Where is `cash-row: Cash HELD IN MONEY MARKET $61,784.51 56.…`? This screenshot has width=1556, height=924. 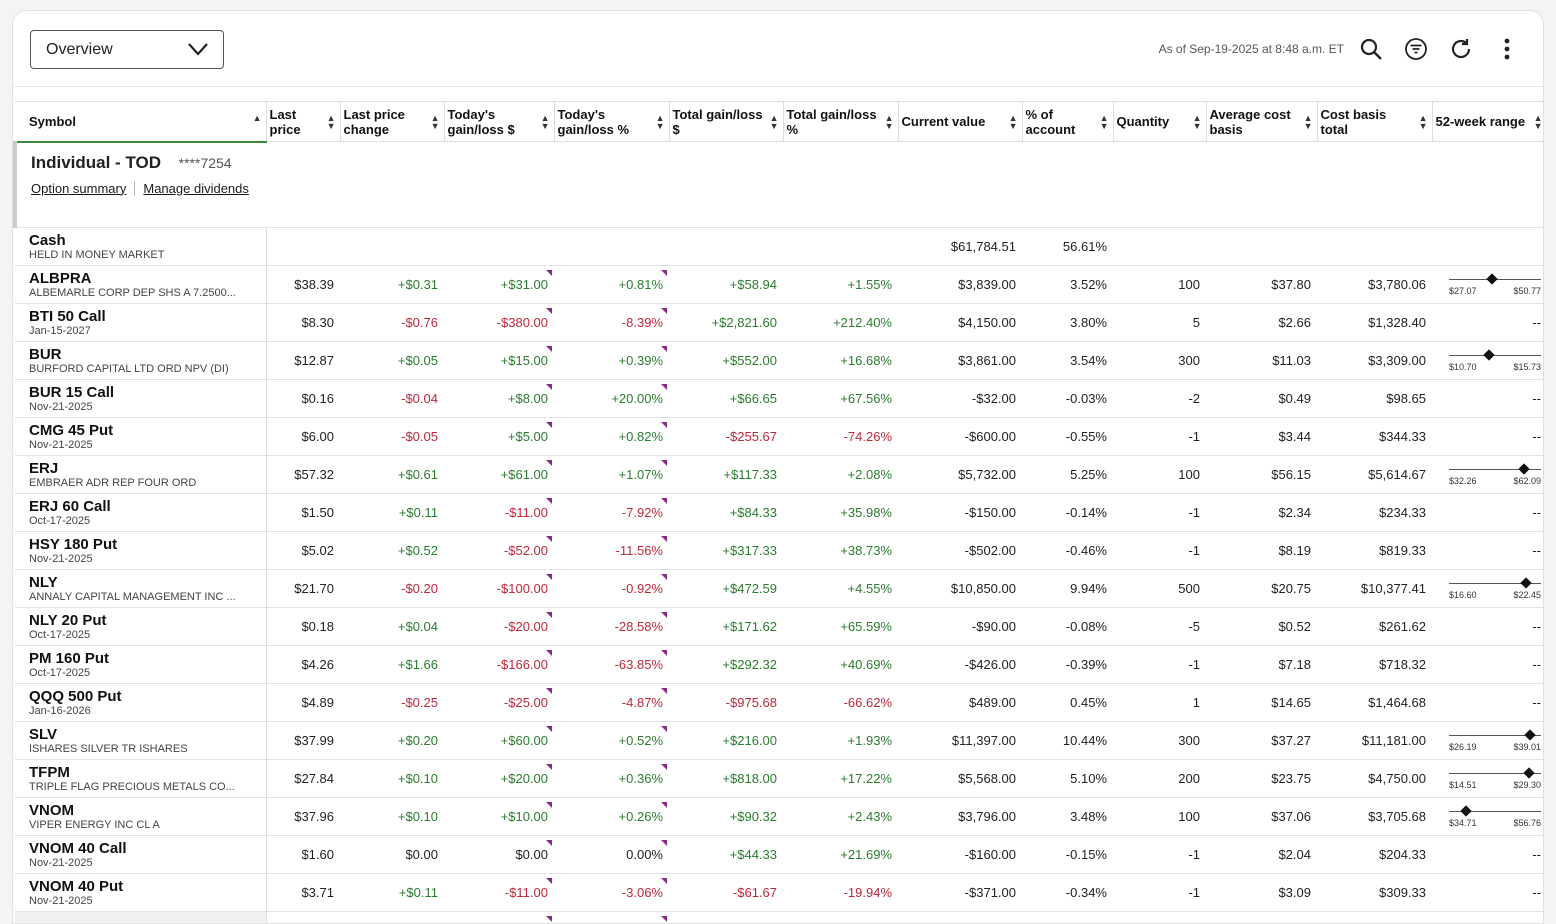 cash-row: Cash HELD IN MONEY MARKET $61,784.51 56.… is located at coordinates (779, 246).